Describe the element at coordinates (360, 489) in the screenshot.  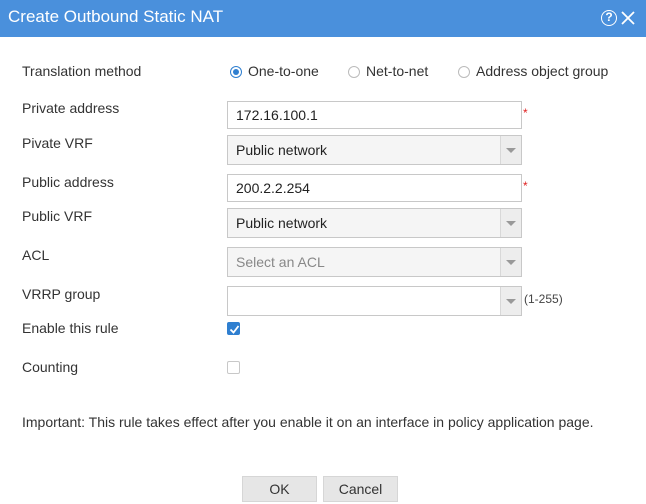
I see `cancel-button: Cancel` at that location.